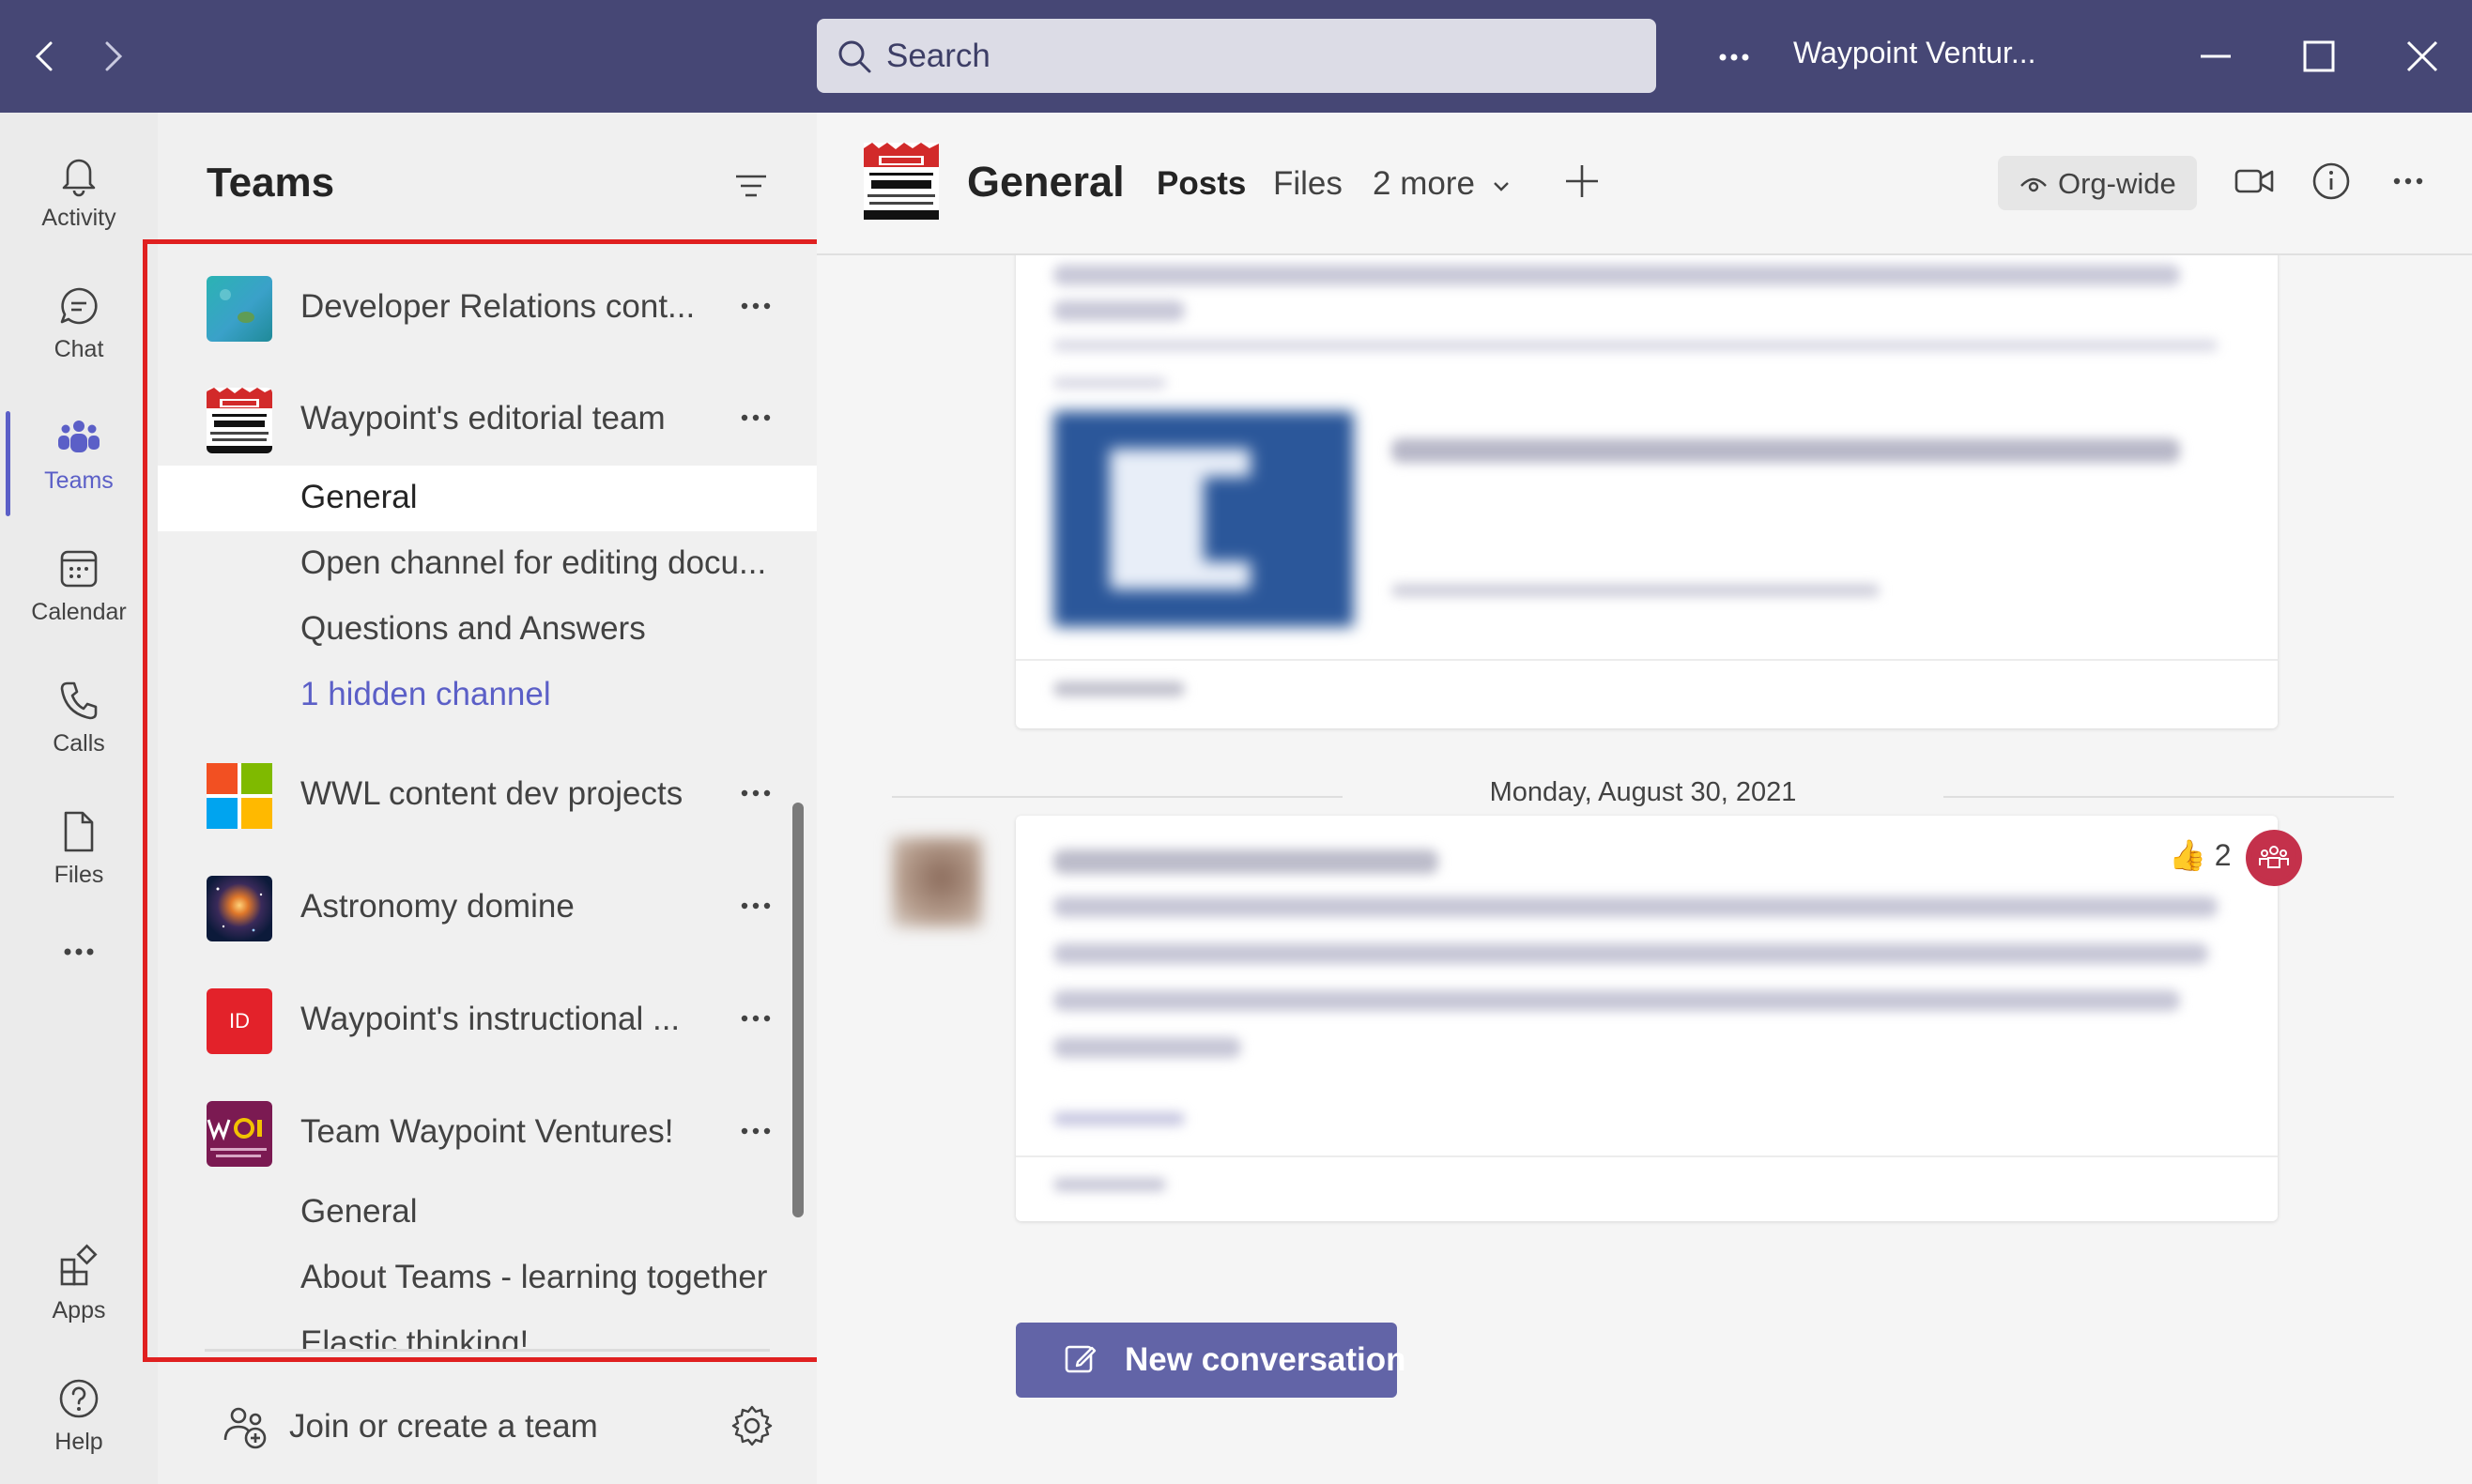 The width and height of the screenshot is (2472, 1484). Describe the element at coordinates (1643, 792) in the screenshot. I see `date-divider-label: Monday, August 30, 2021` at that location.